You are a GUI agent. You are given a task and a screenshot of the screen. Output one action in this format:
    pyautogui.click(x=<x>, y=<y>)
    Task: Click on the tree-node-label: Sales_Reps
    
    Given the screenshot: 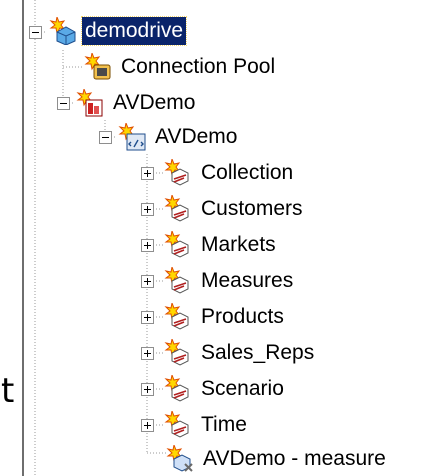 What is the action you would take?
    pyautogui.click(x=258, y=352)
    